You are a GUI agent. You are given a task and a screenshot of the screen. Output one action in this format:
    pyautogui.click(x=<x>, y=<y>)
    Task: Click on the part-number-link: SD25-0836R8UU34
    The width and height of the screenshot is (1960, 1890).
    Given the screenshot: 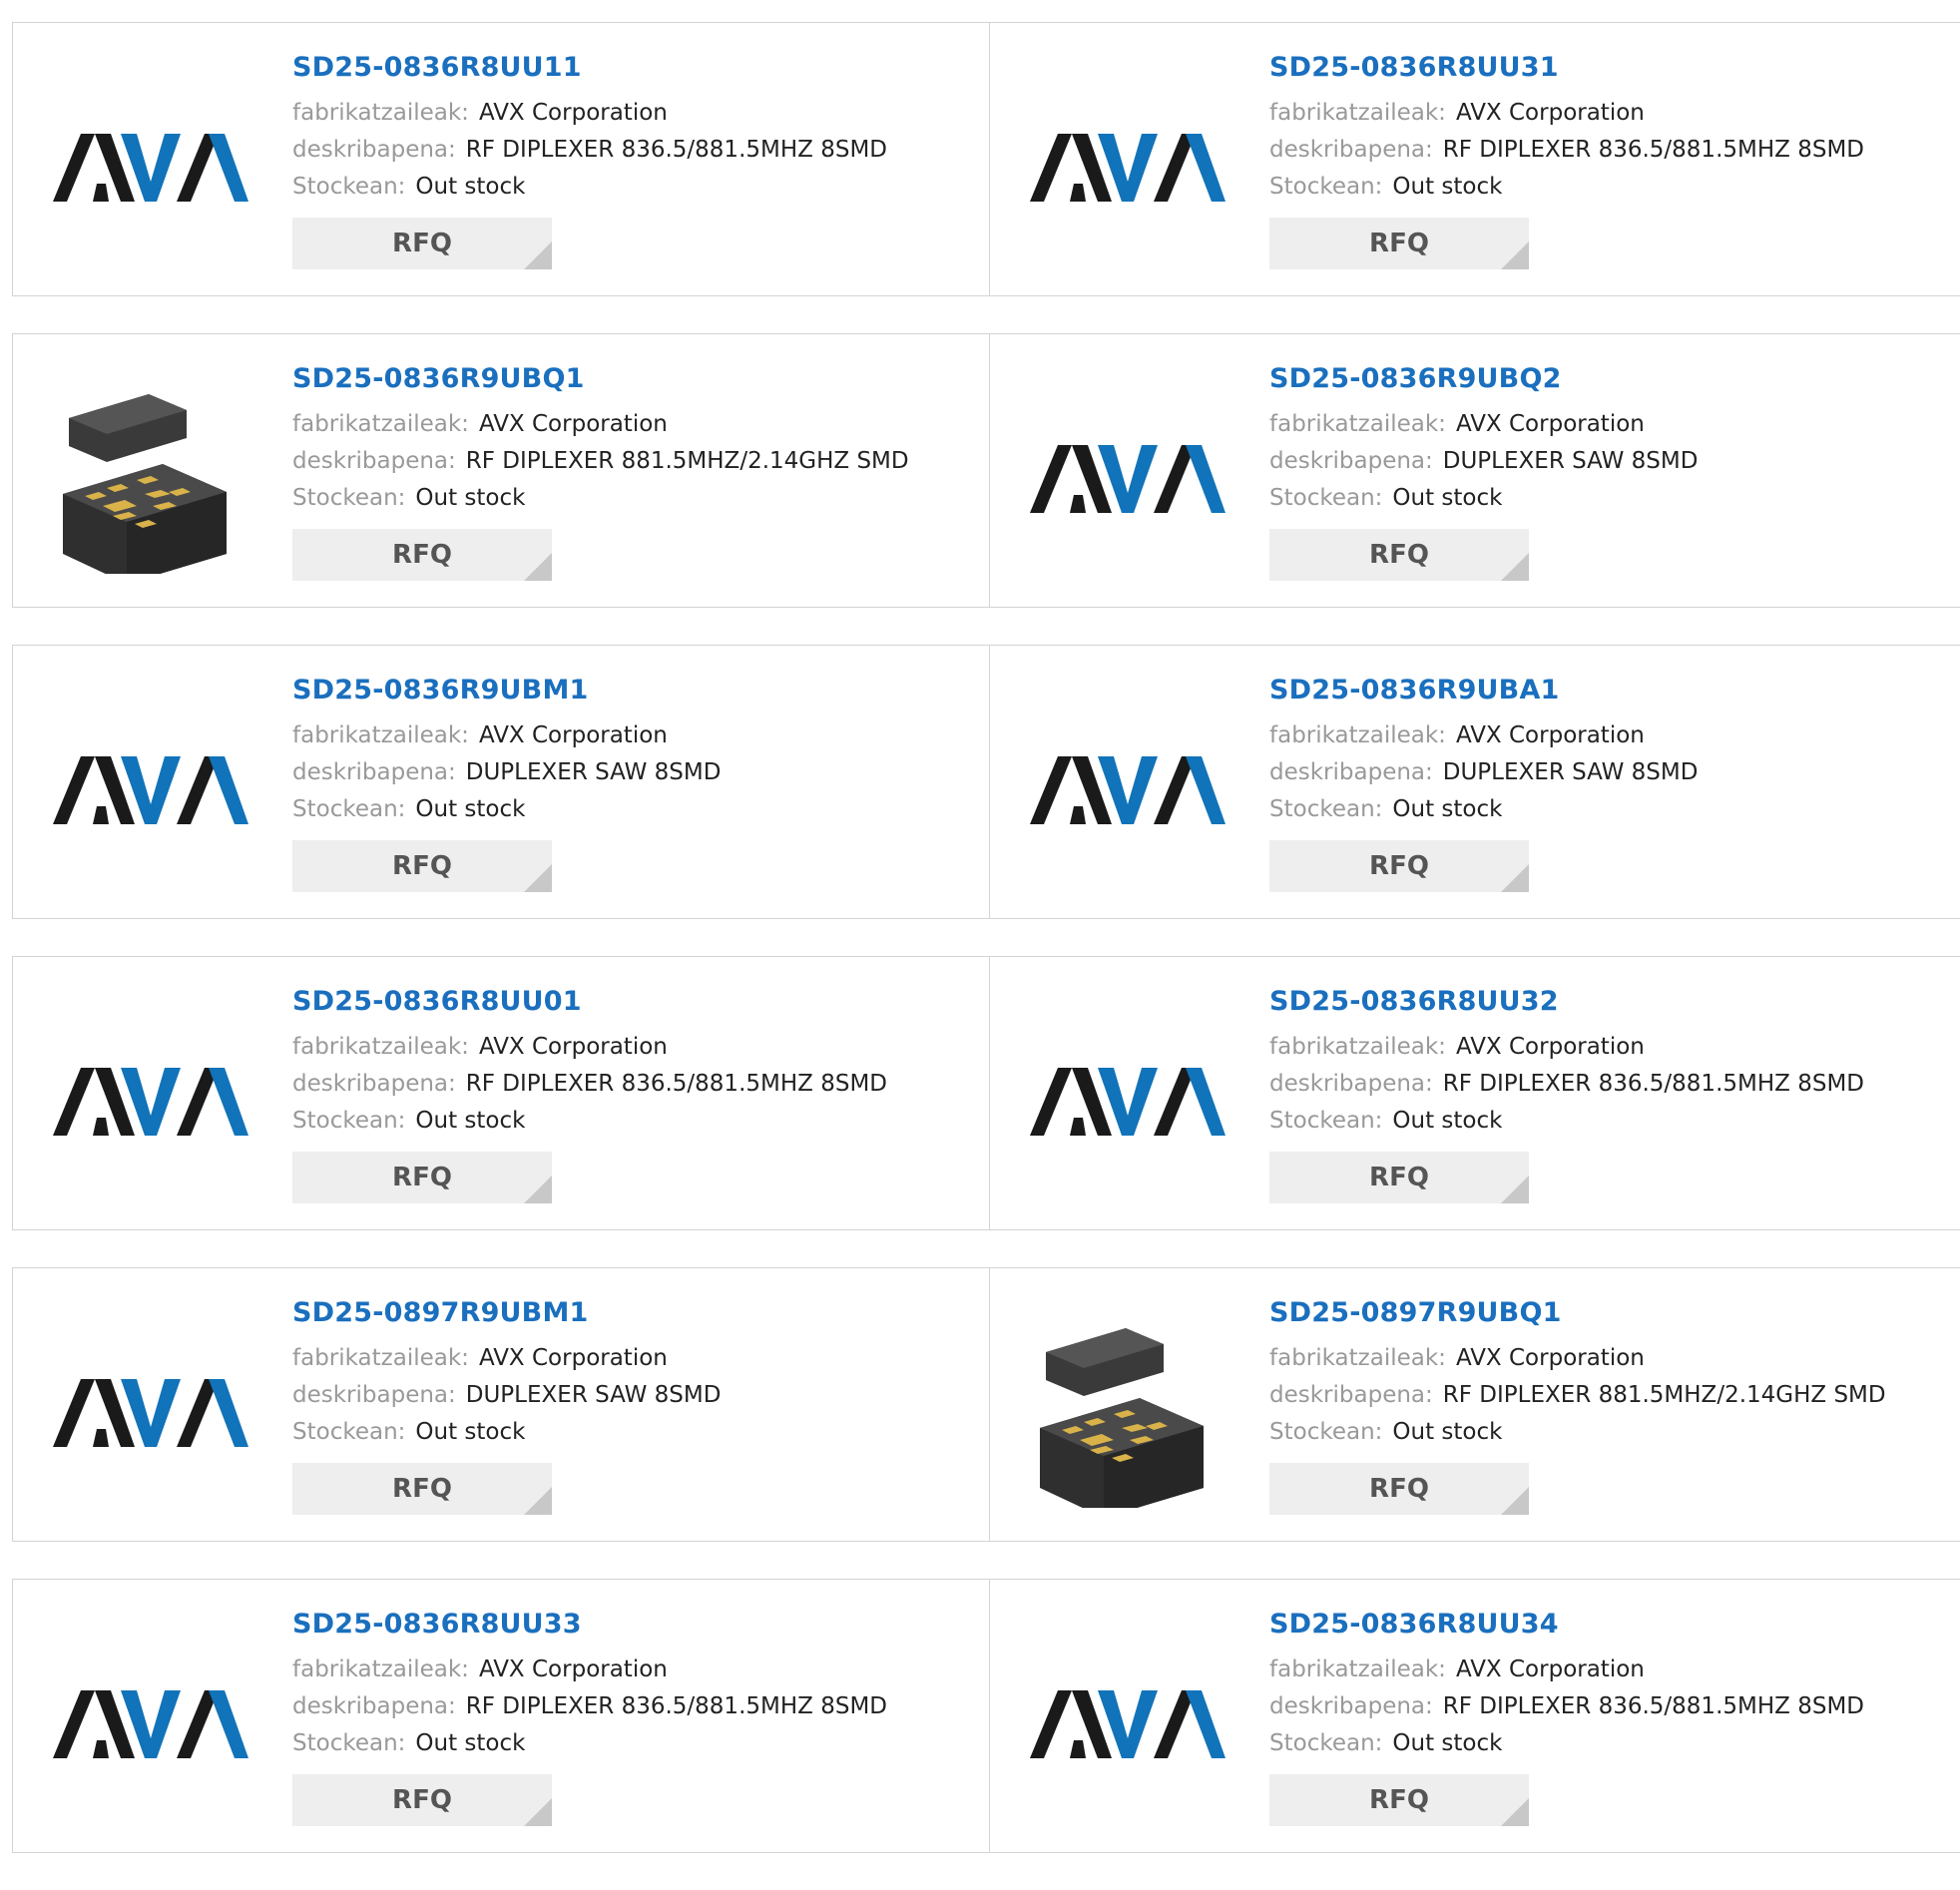 What is the action you would take?
    pyautogui.click(x=1566, y=1625)
    